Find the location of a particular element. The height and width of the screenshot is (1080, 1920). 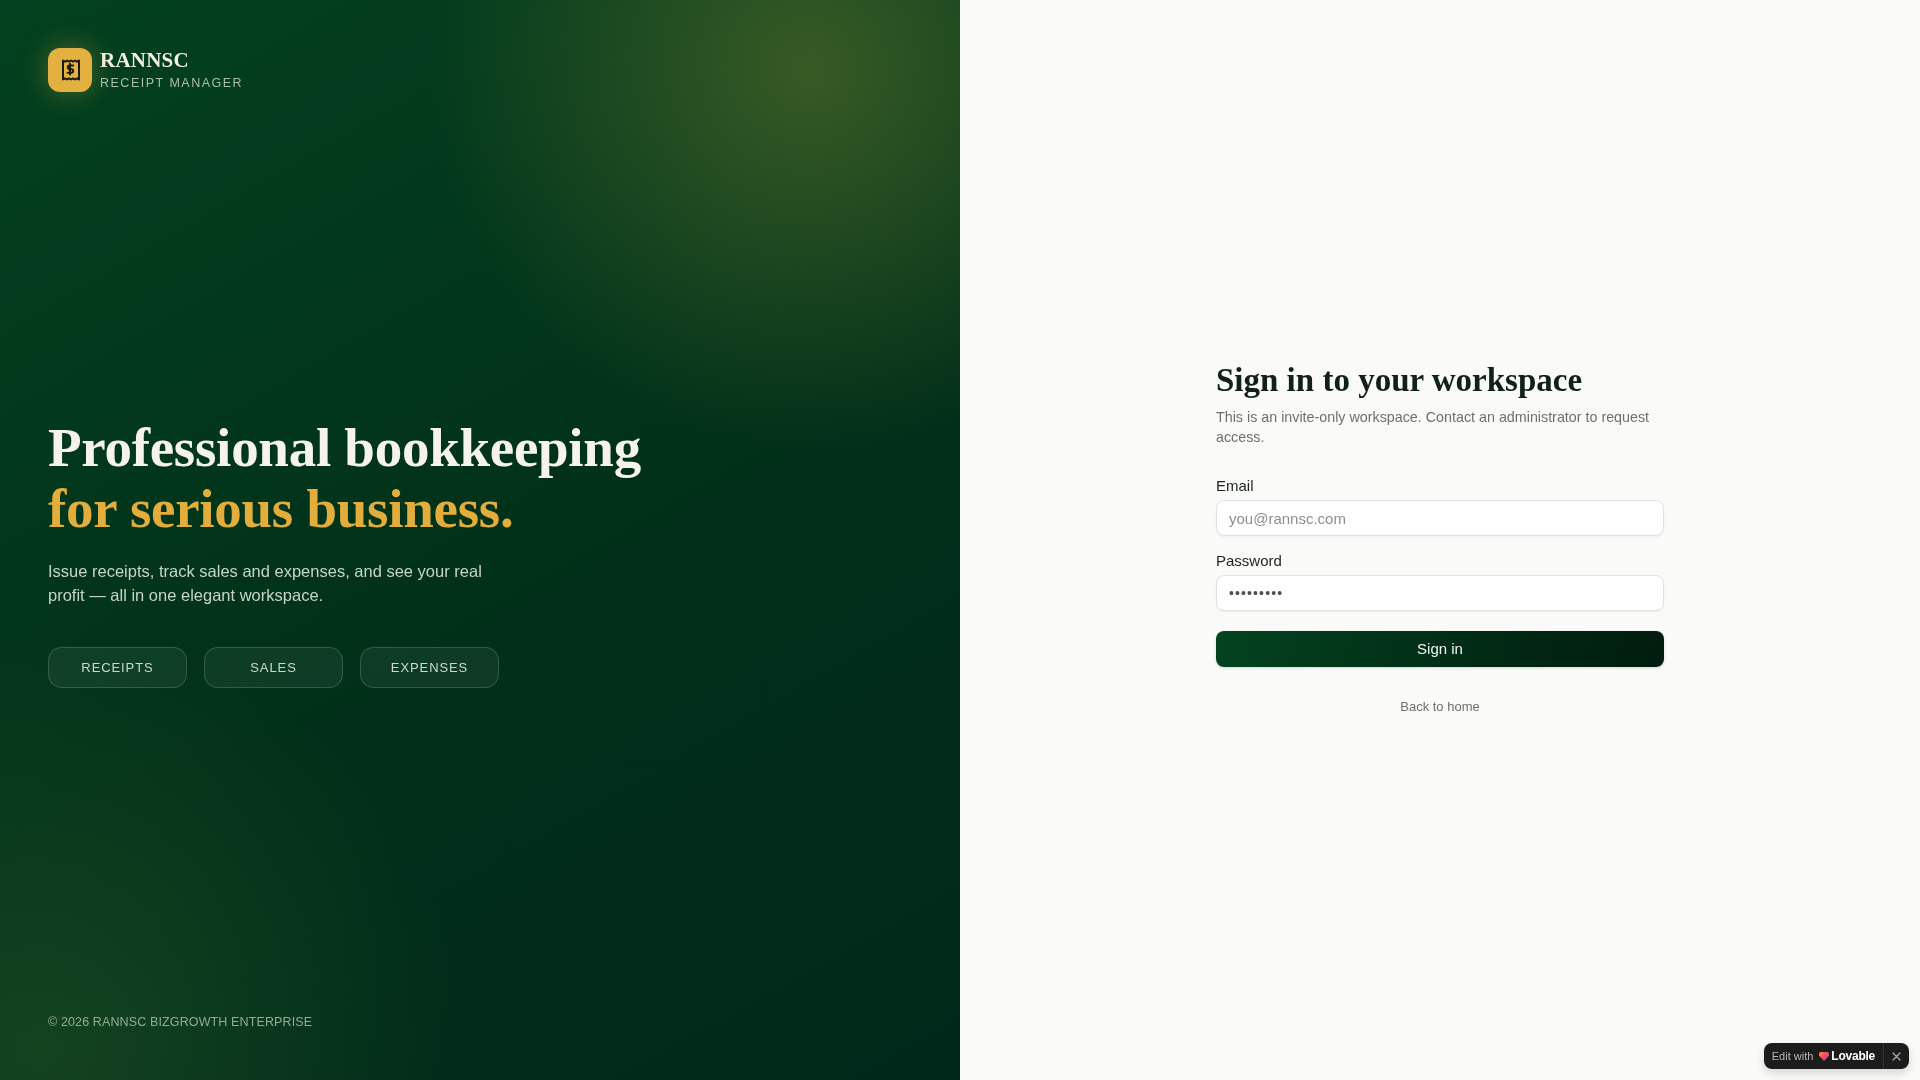

feature-tag: SALES is located at coordinates (273, 668).